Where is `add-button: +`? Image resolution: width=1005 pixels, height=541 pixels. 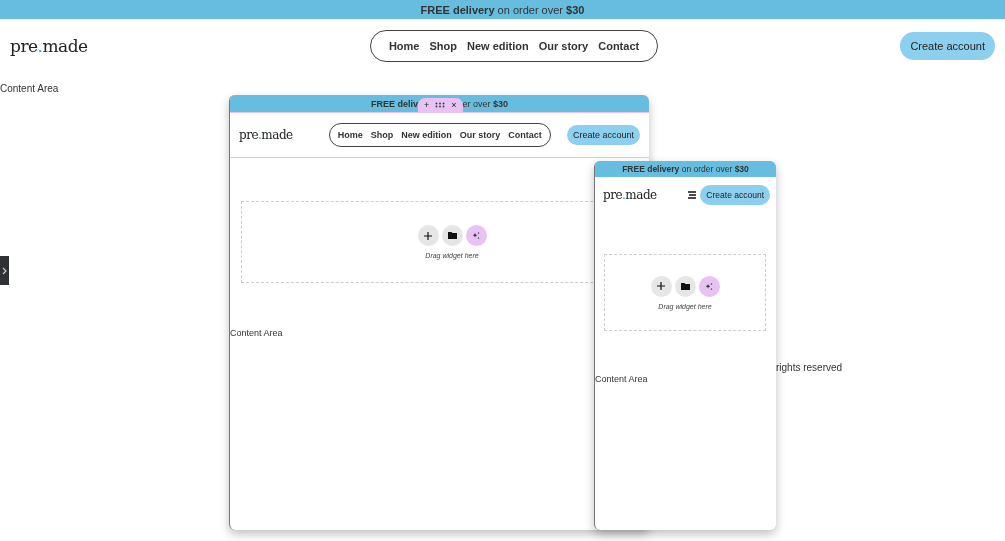
add-button: + is located at coordinates (426, 105).